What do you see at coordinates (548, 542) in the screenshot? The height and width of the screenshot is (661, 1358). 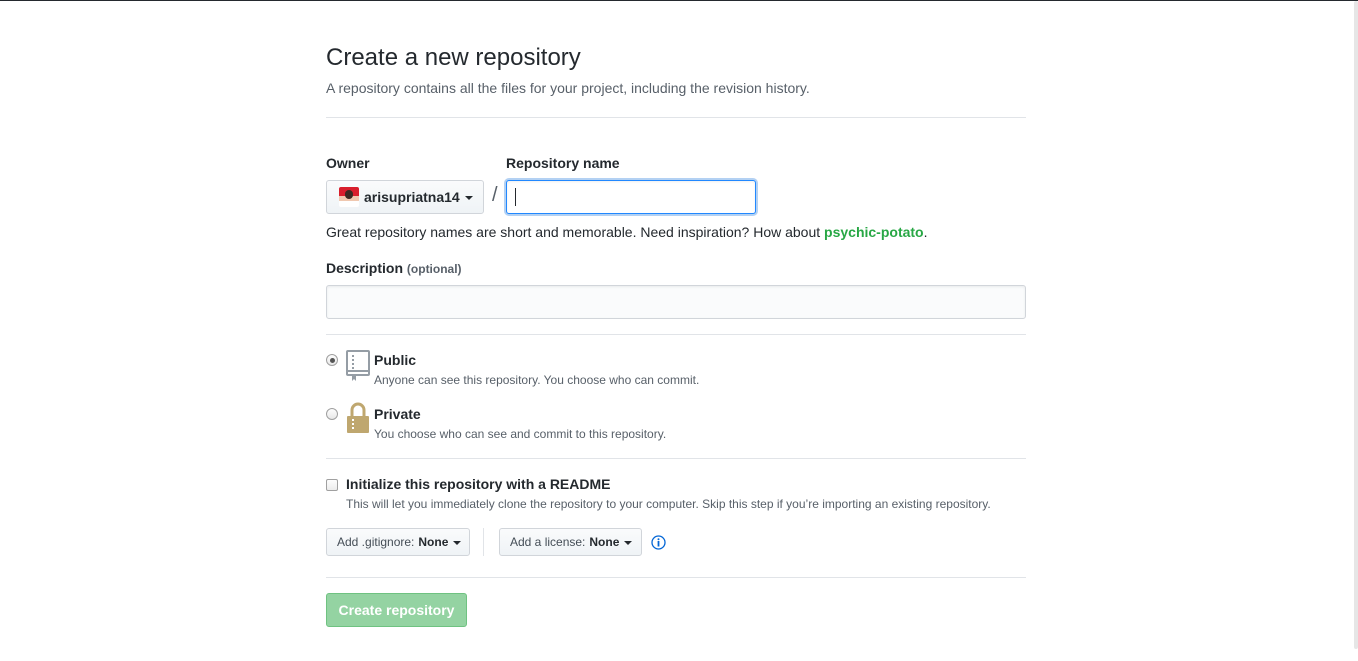 I see `license-prefix: Add a license:` at bounding box center [548, 542].